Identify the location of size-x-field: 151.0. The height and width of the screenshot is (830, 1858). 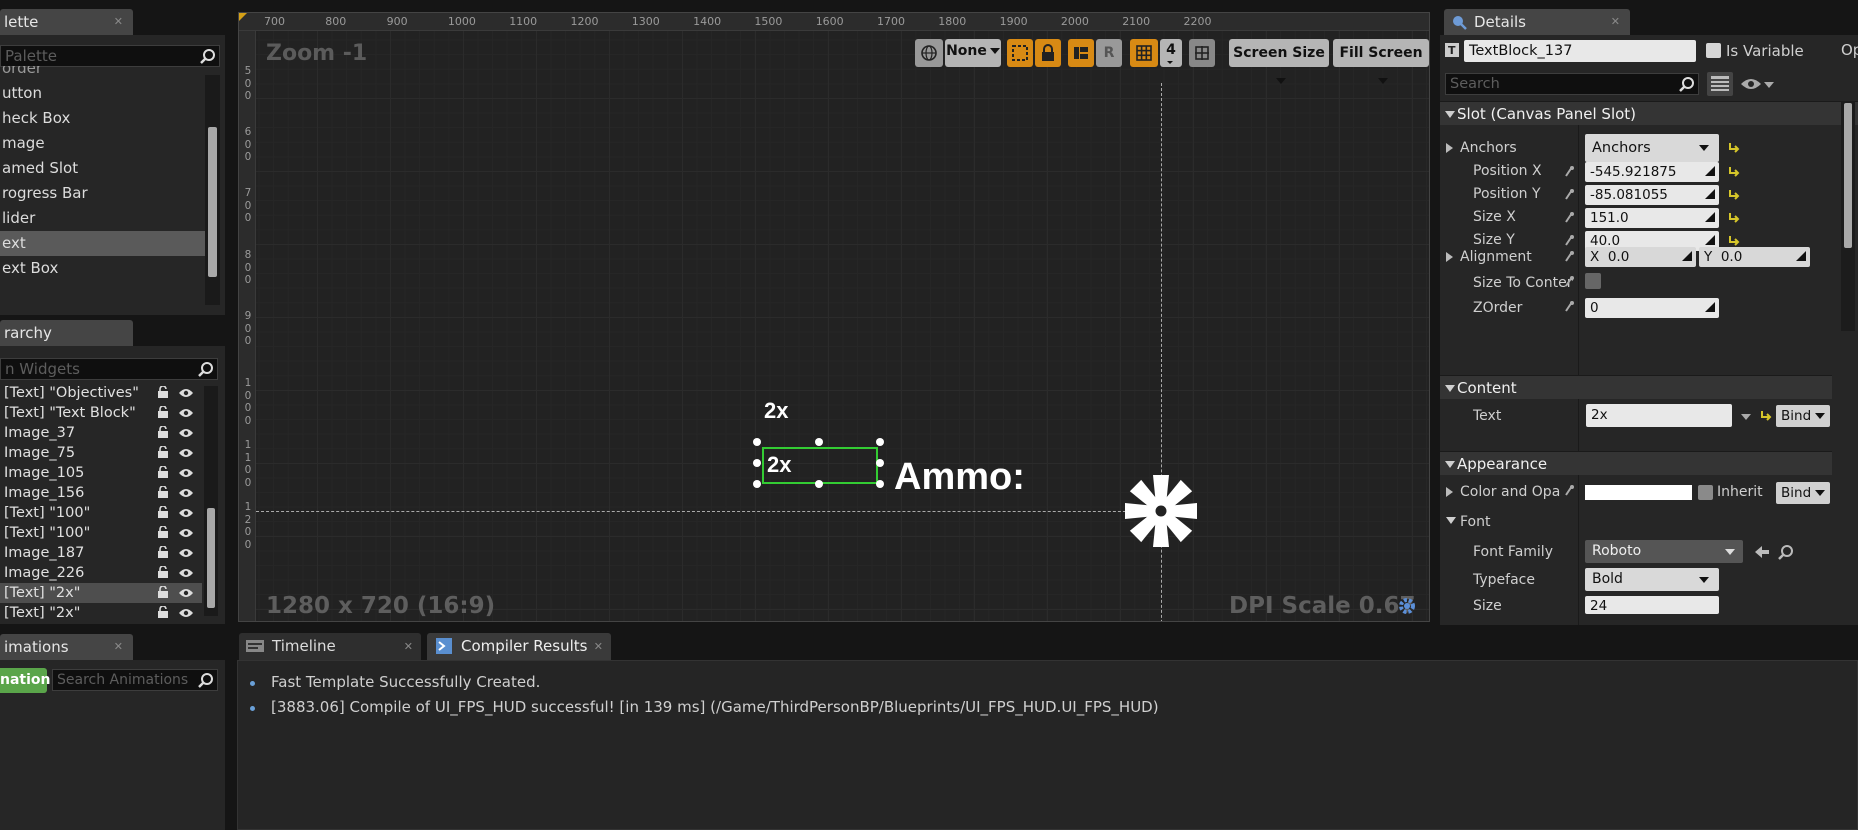
(1652, 218).